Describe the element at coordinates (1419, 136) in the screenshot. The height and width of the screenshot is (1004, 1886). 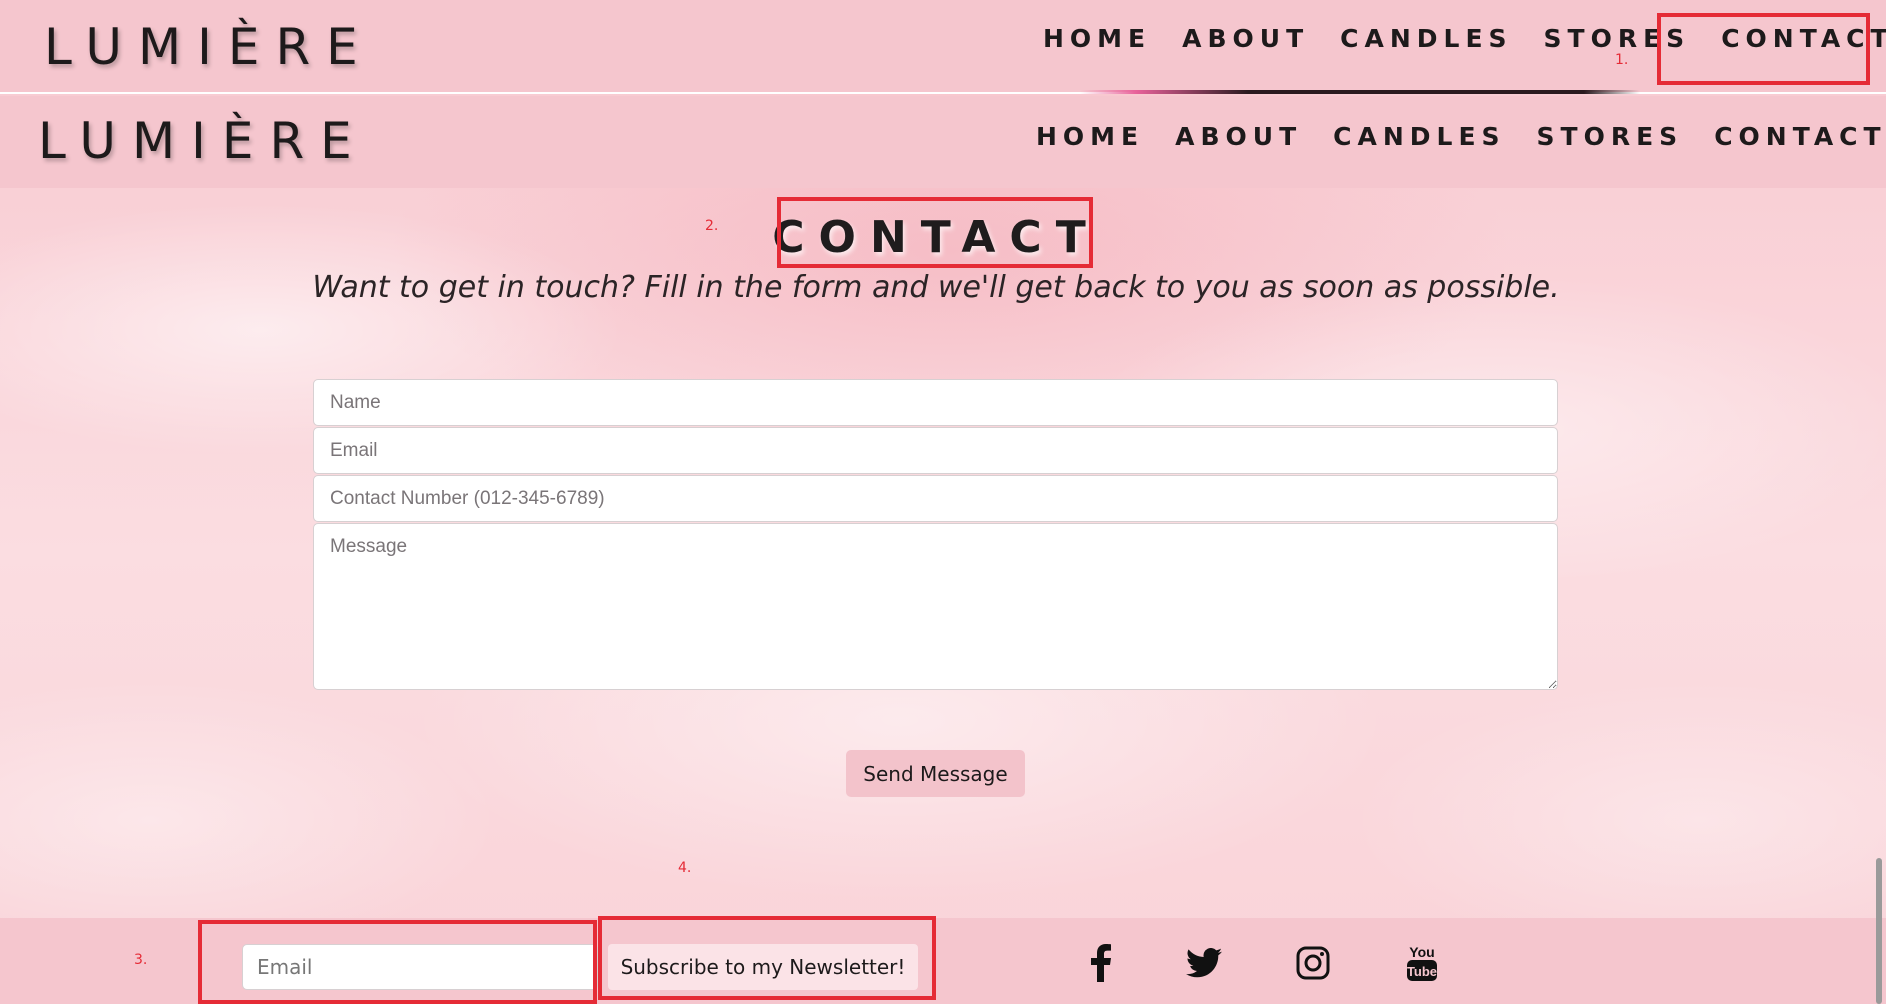
I see `nav-candles-secondary: CANDLES` at that location.